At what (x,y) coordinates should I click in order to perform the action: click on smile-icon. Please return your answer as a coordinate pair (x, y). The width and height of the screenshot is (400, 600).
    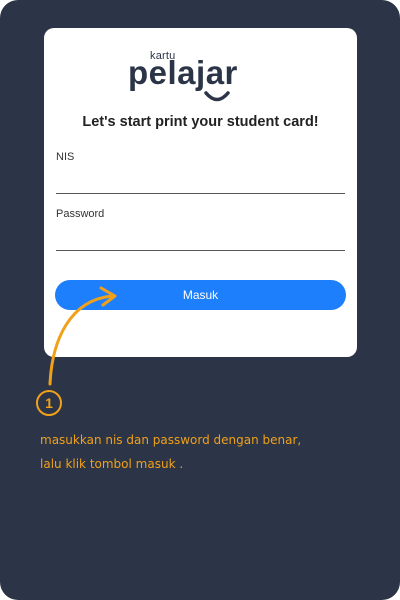
    Looking at the image, I should click on (217, 96).